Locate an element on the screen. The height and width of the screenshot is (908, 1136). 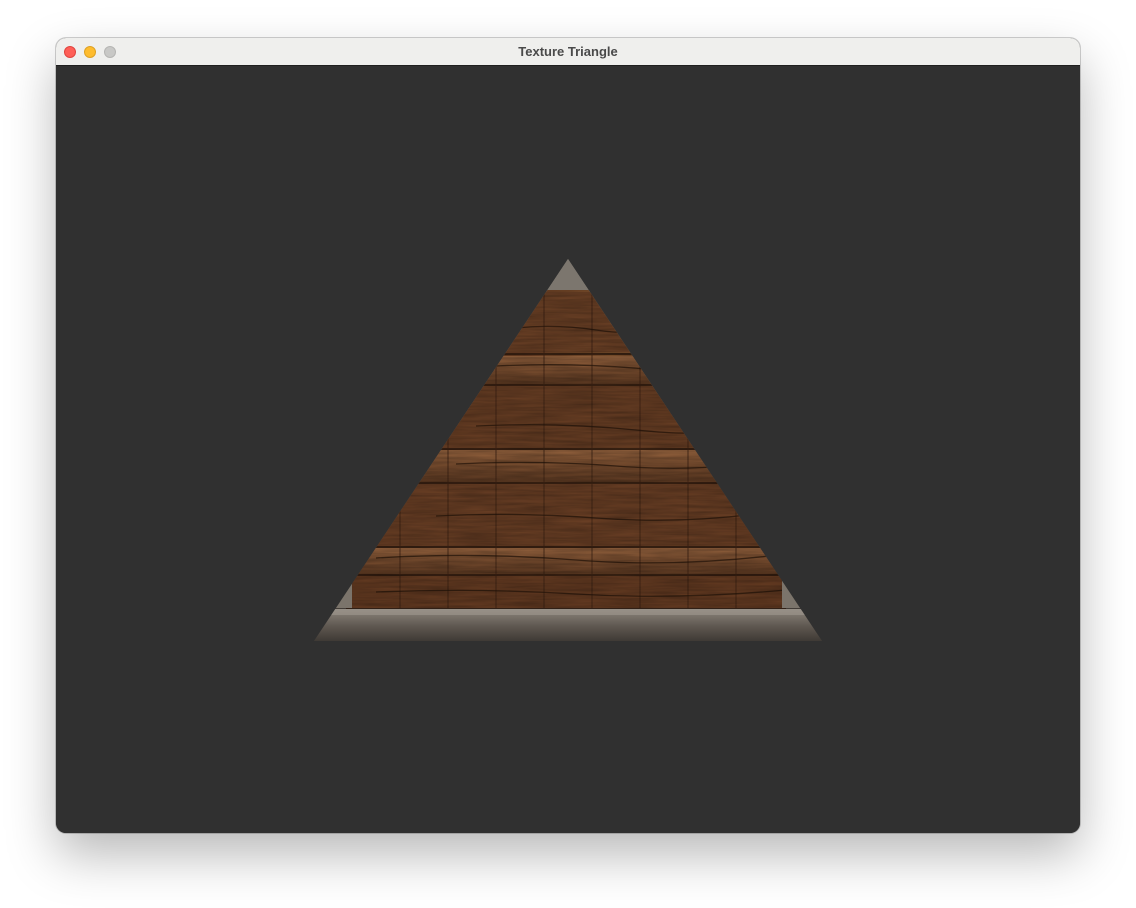
title-bar: Texture Triangle is located at coordinates (568, 52).